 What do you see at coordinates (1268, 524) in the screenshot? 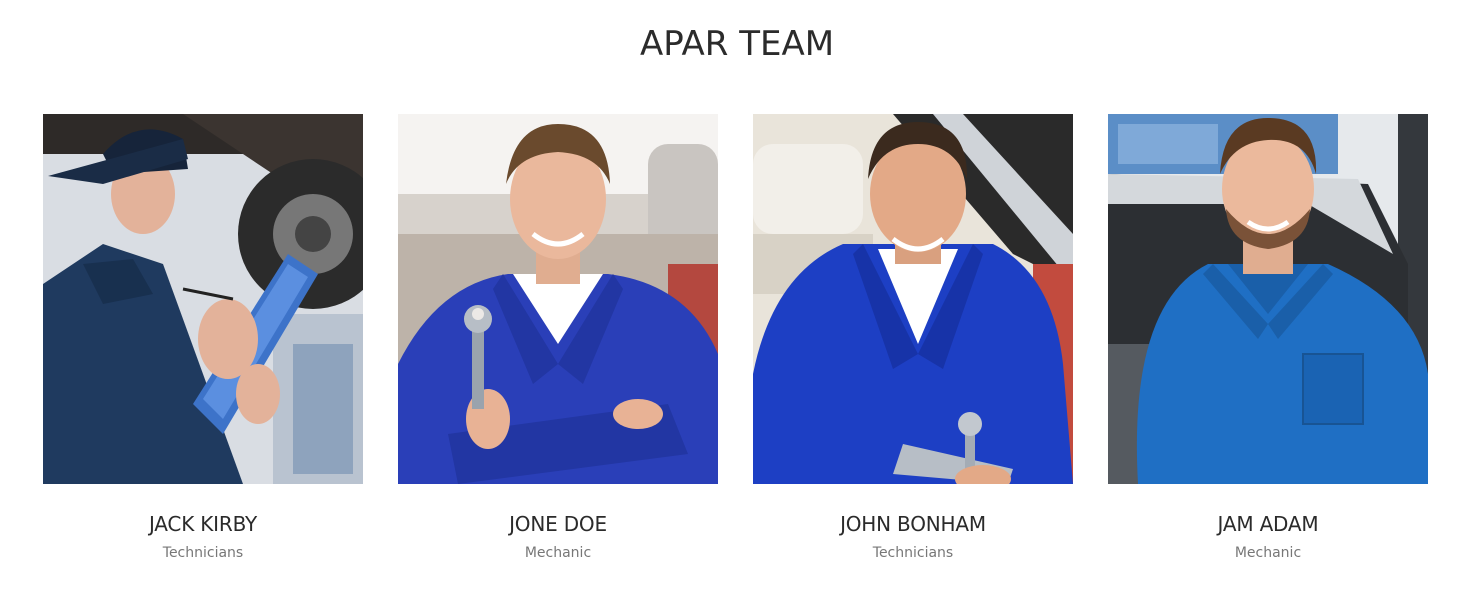
I see `team-member-name: JAM ADAM` at bounding box center [1268, 524].